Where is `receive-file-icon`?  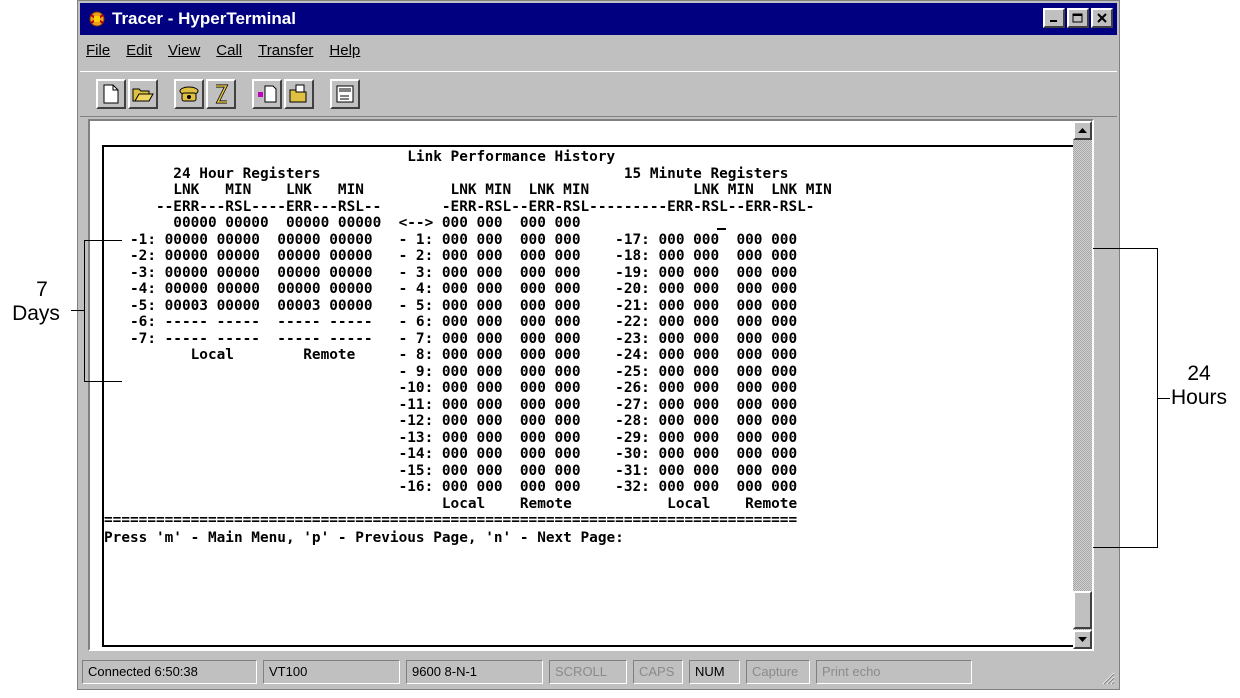 receive-file-icon is located at coordinates (298, 93).